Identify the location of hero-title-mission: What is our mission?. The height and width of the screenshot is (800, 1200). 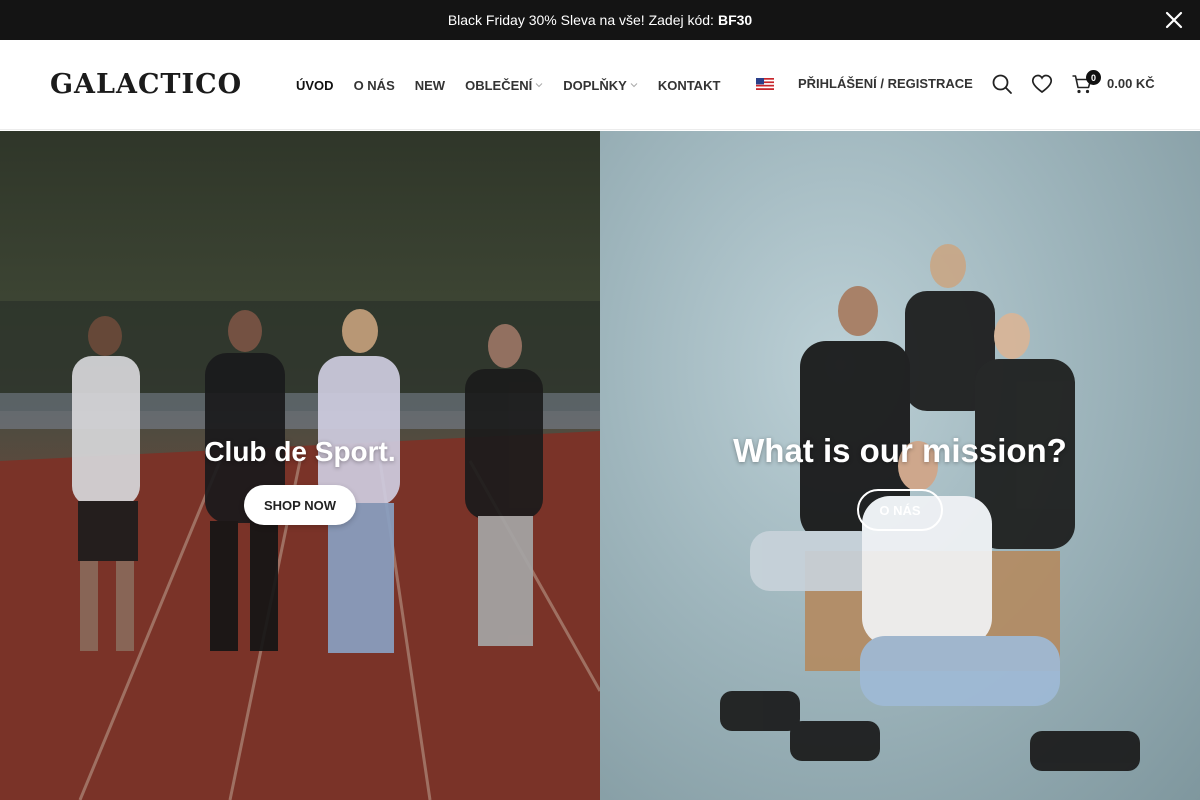
(900, 450).